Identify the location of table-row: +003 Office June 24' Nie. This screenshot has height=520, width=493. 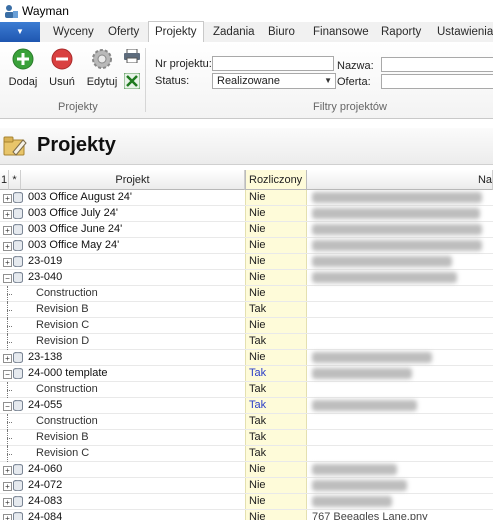
(246, 230).